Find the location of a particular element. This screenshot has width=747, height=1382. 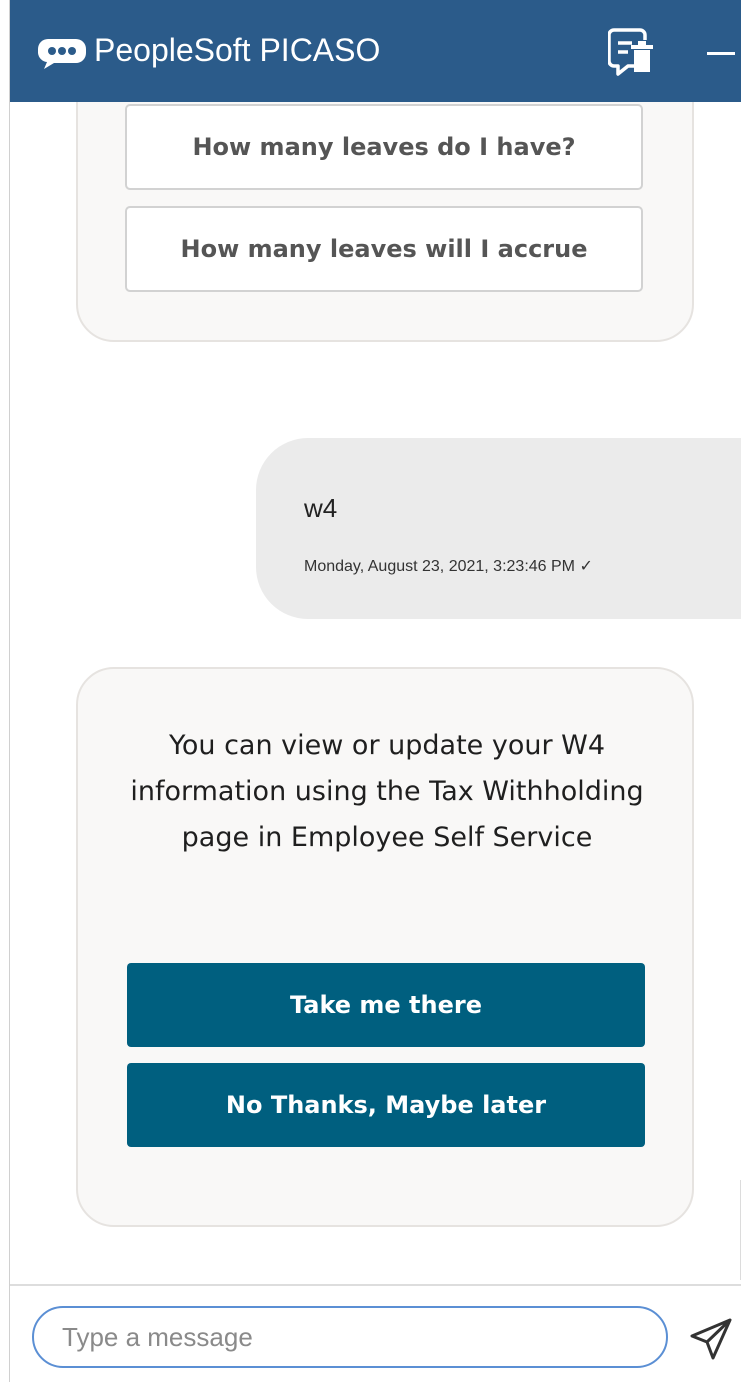

send-icon is located at coordinates (711, 1339).